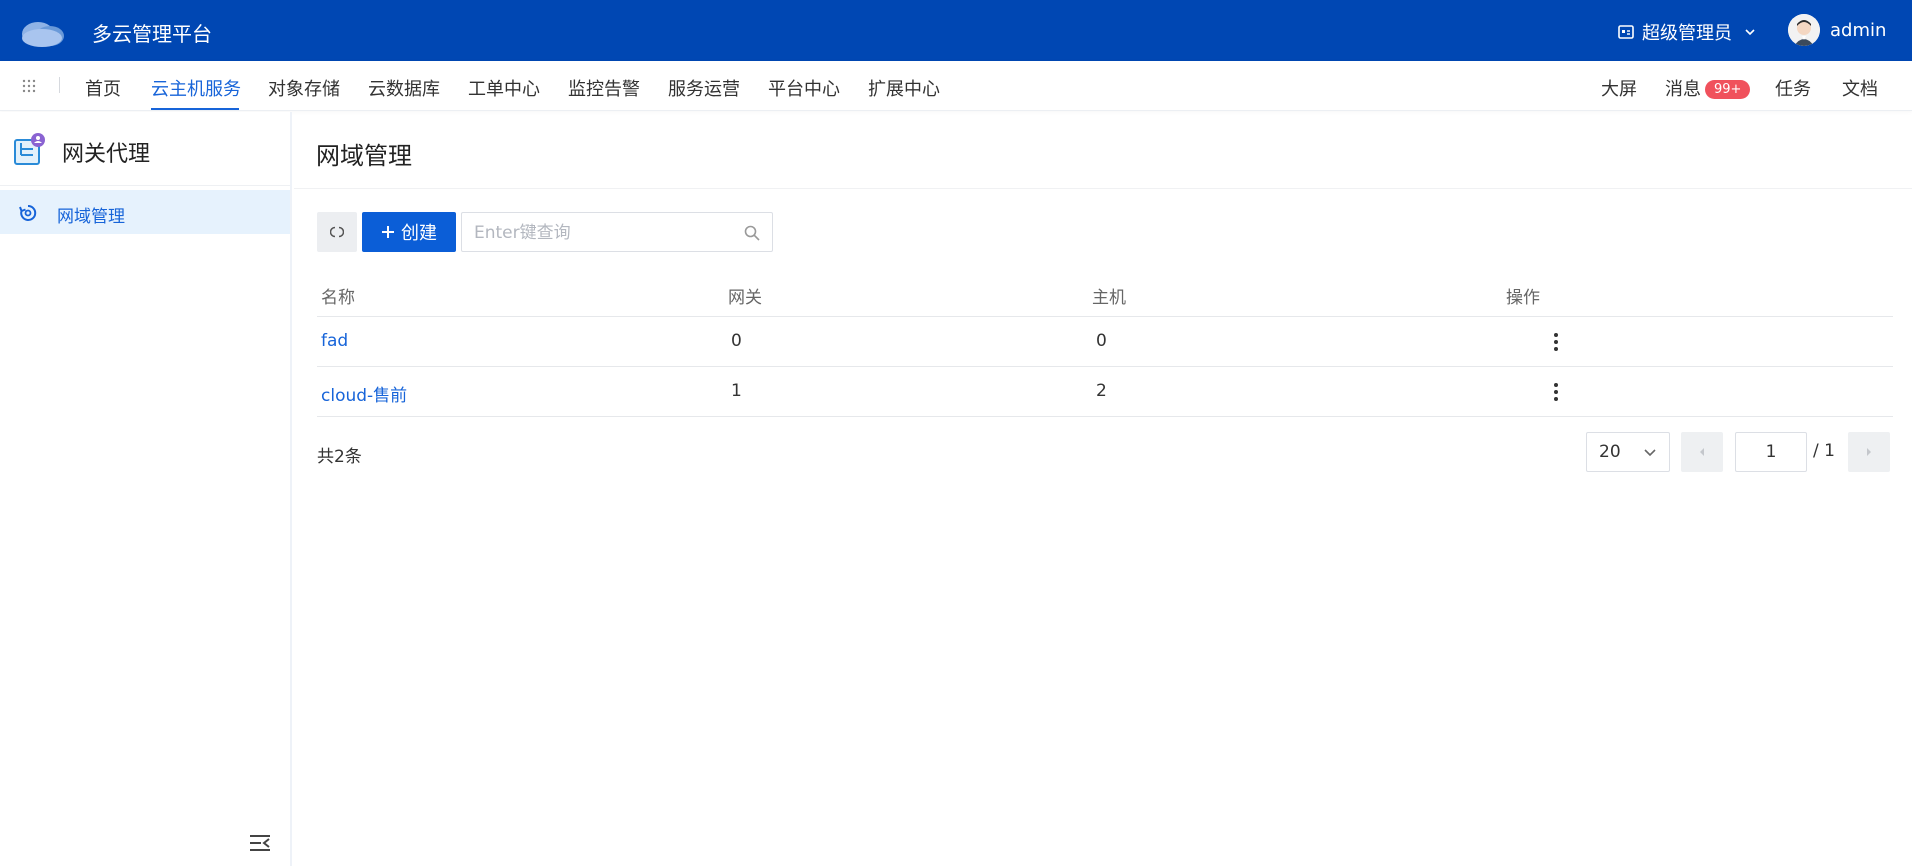 The width and height of the screenshot is (1912, 866). What do you see at coordinates (1858, 30) in the screenshot?
I see `username: admin` at bounding box center [1858, 30].